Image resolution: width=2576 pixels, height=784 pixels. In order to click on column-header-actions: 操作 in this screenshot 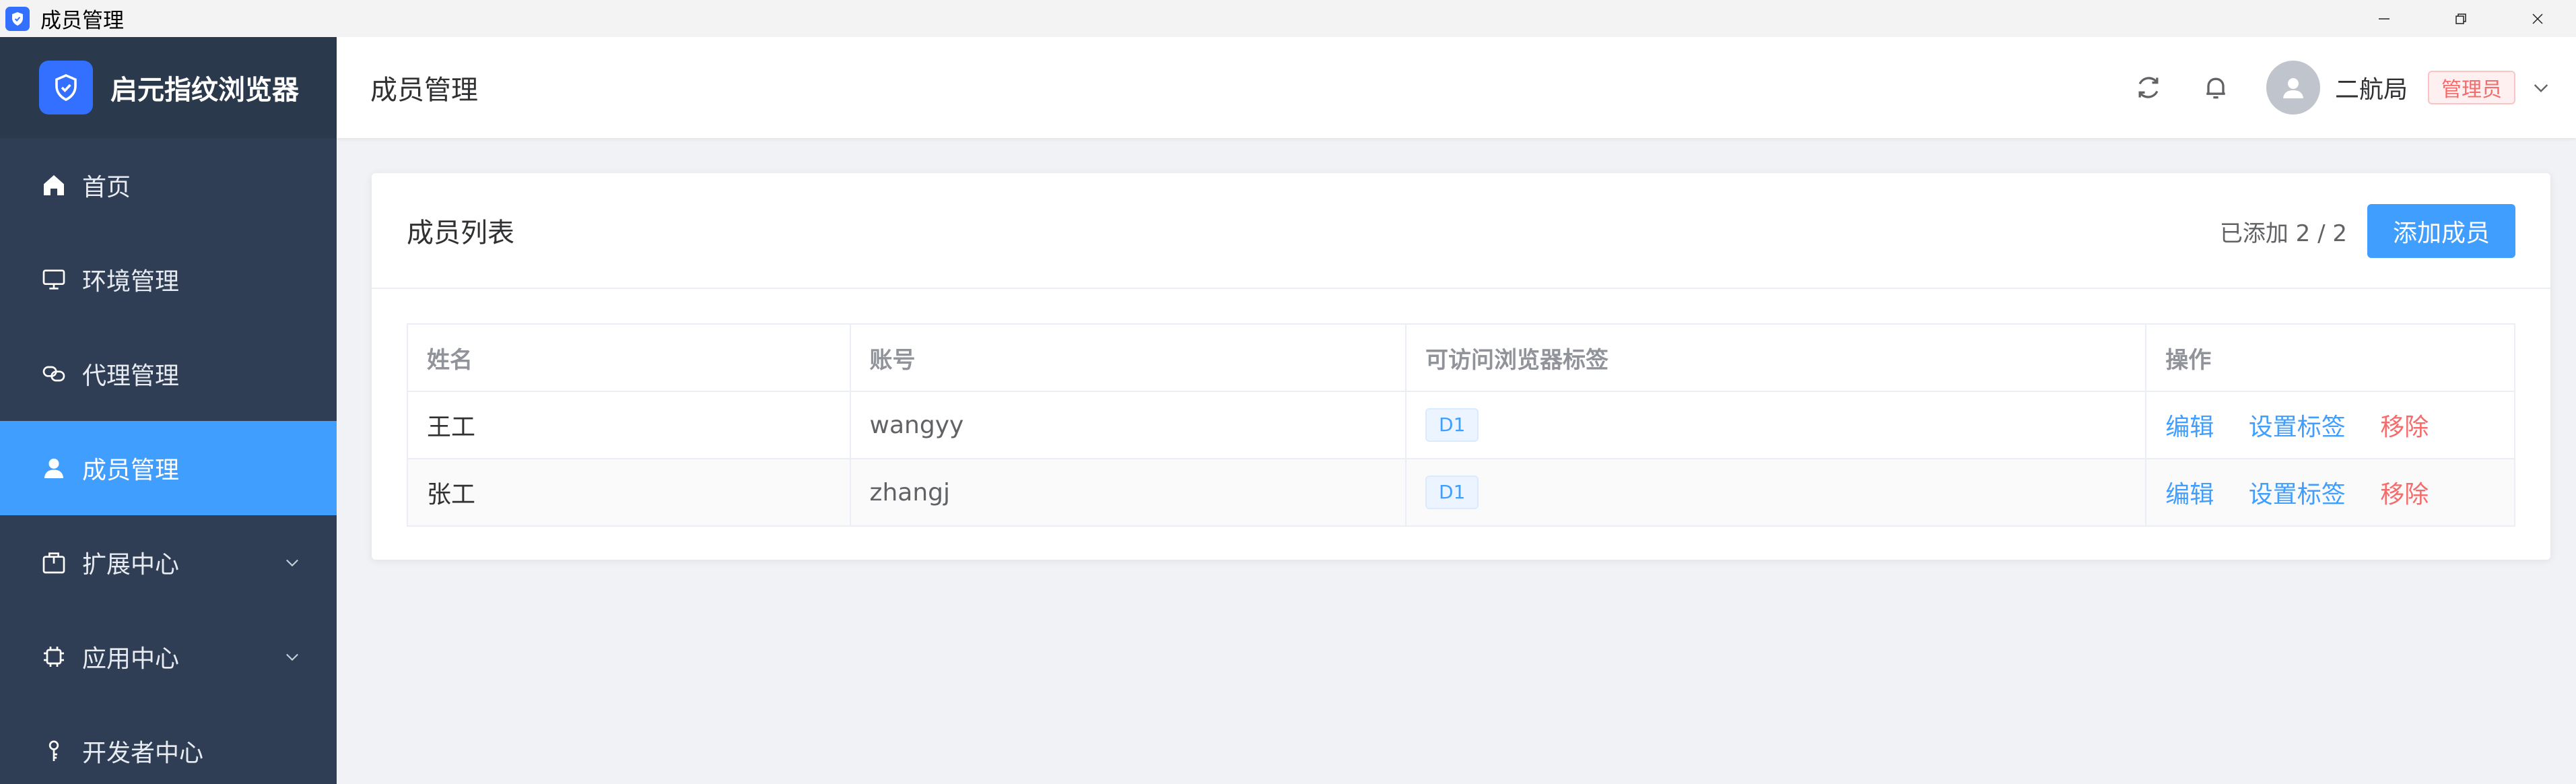, I will do `click(2330, 357)`.